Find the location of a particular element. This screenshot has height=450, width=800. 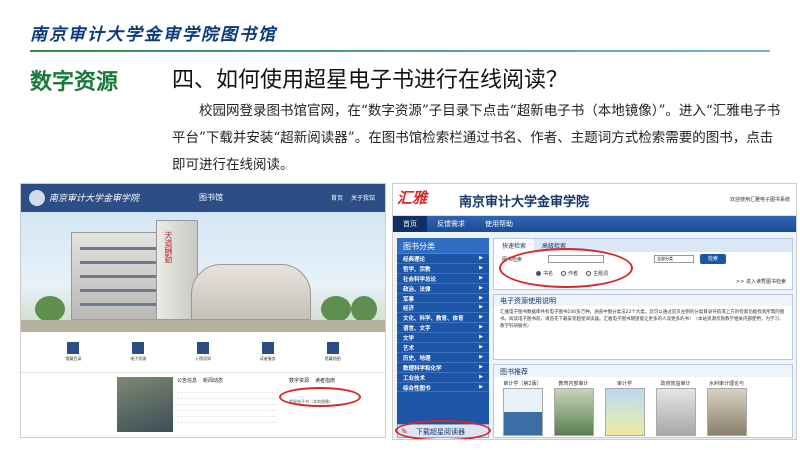

library-header: 南京审计大学金审学院 图书馆 首页 关于我馆 is located at coordinates (203, 198).